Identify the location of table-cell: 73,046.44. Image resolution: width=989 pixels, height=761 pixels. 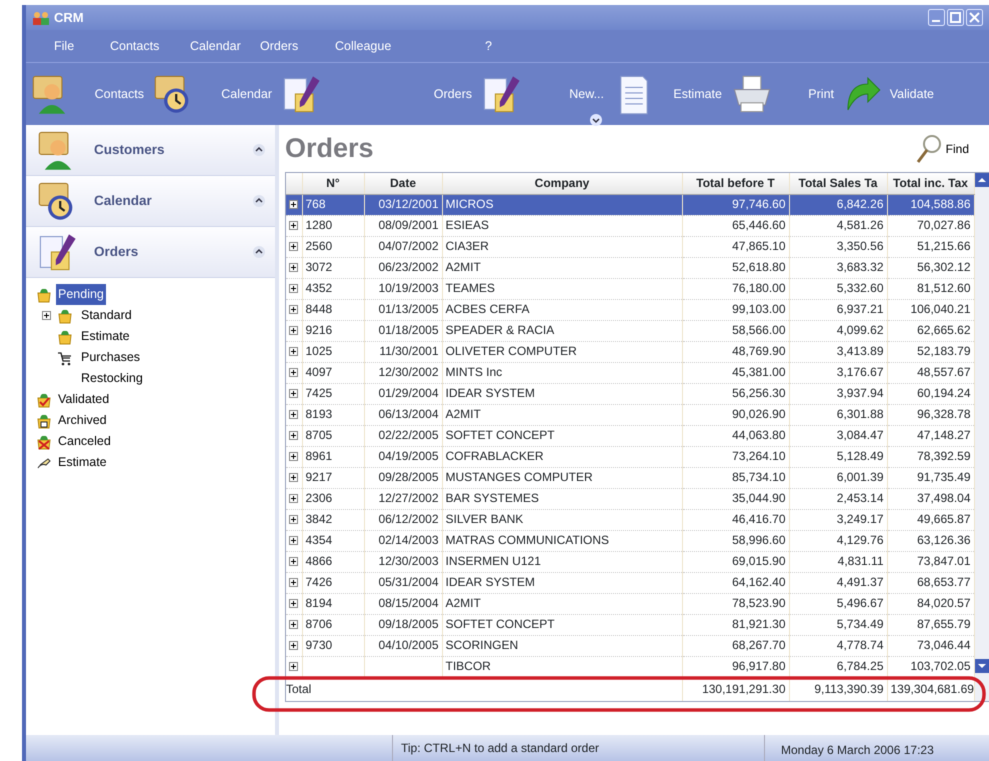
(943, 645).